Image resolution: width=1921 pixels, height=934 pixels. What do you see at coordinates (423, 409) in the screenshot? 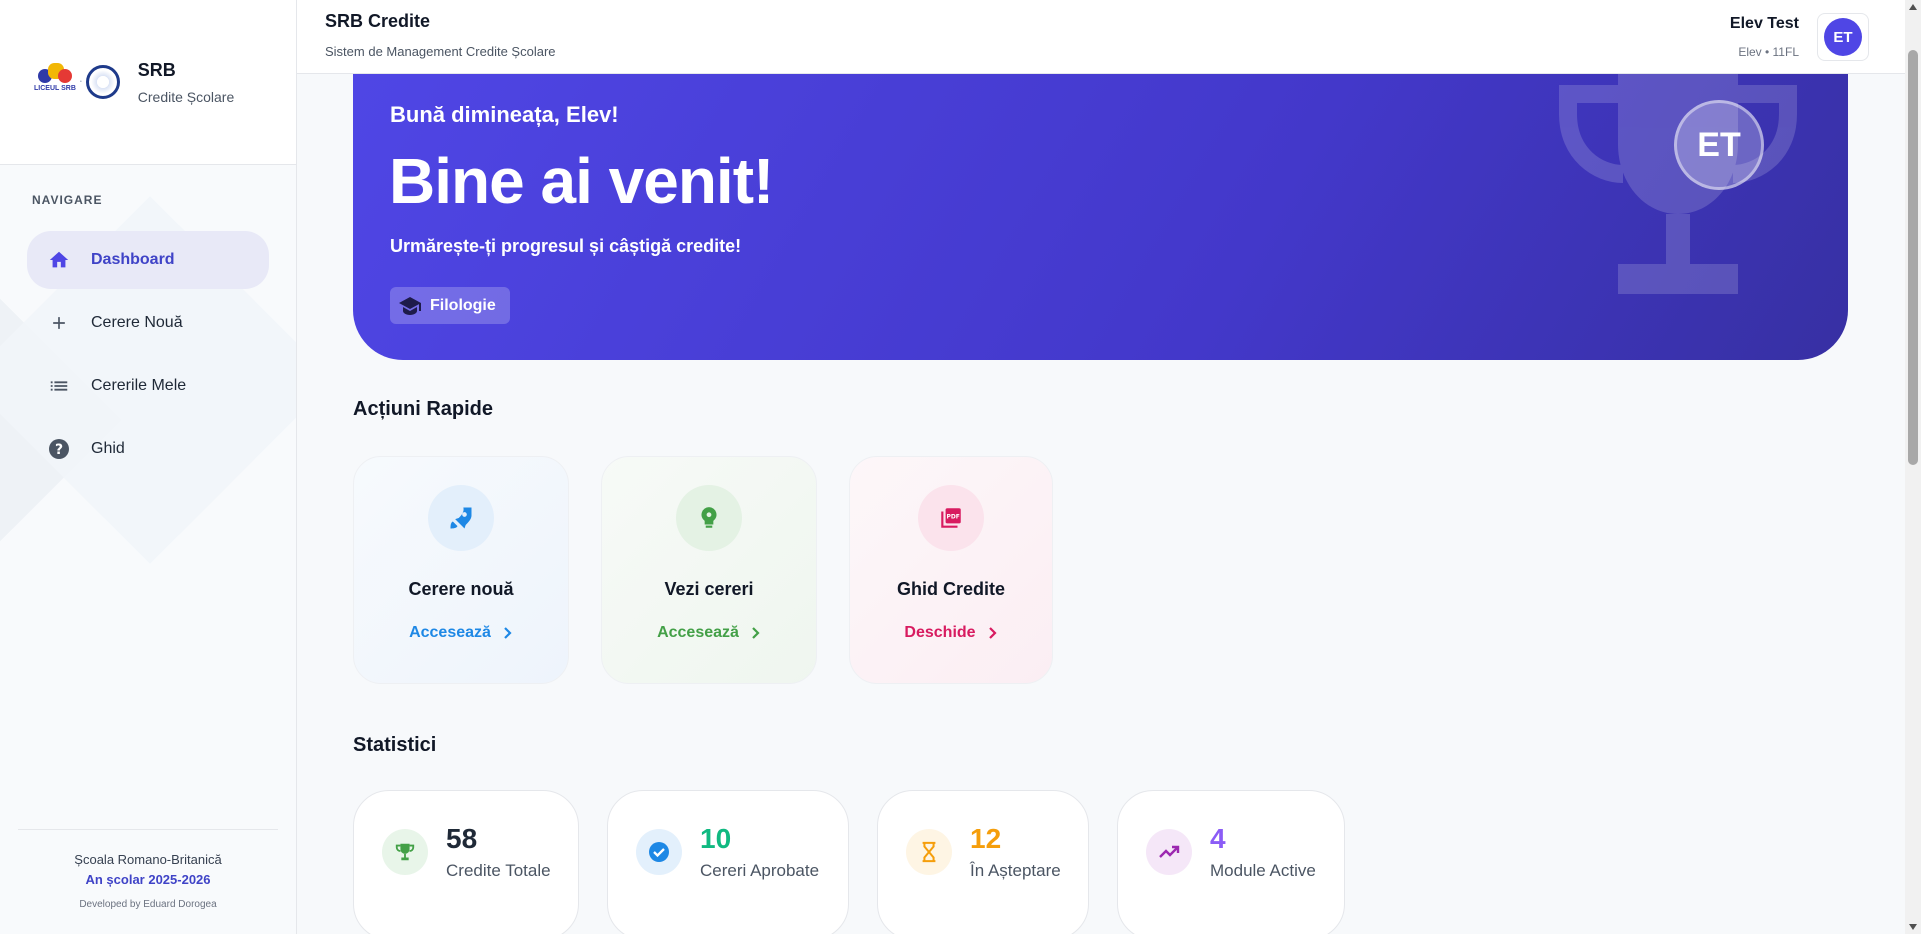
I see `quick-actions-title: Acțiuni Rapide` at bounding box center [423, 409].